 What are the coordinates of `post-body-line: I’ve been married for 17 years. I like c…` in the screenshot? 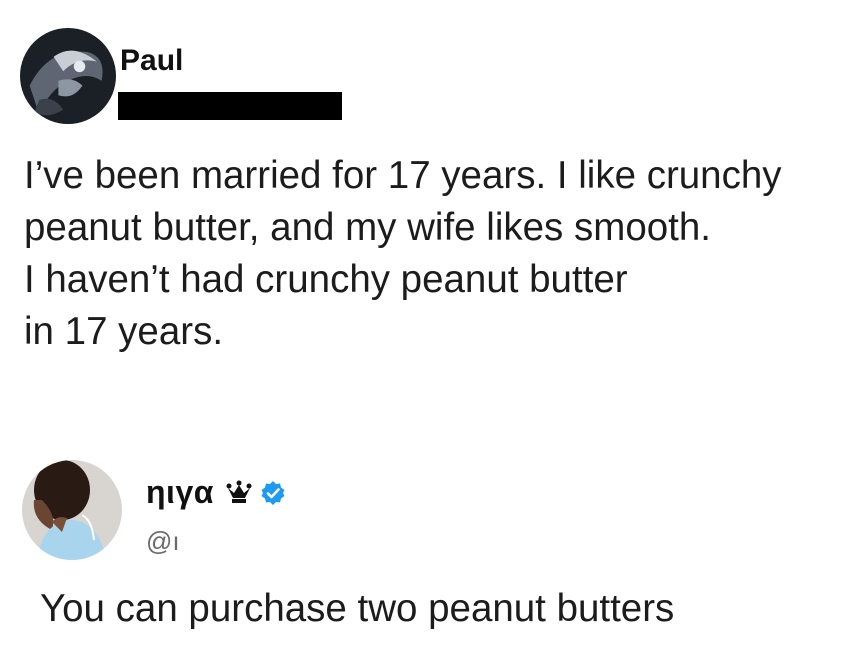 It's located at (403, 175).